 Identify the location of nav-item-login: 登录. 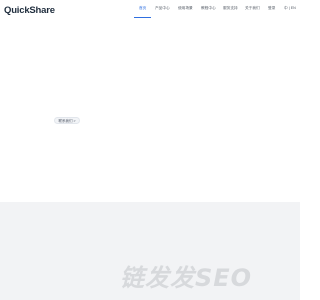
(271, 8).